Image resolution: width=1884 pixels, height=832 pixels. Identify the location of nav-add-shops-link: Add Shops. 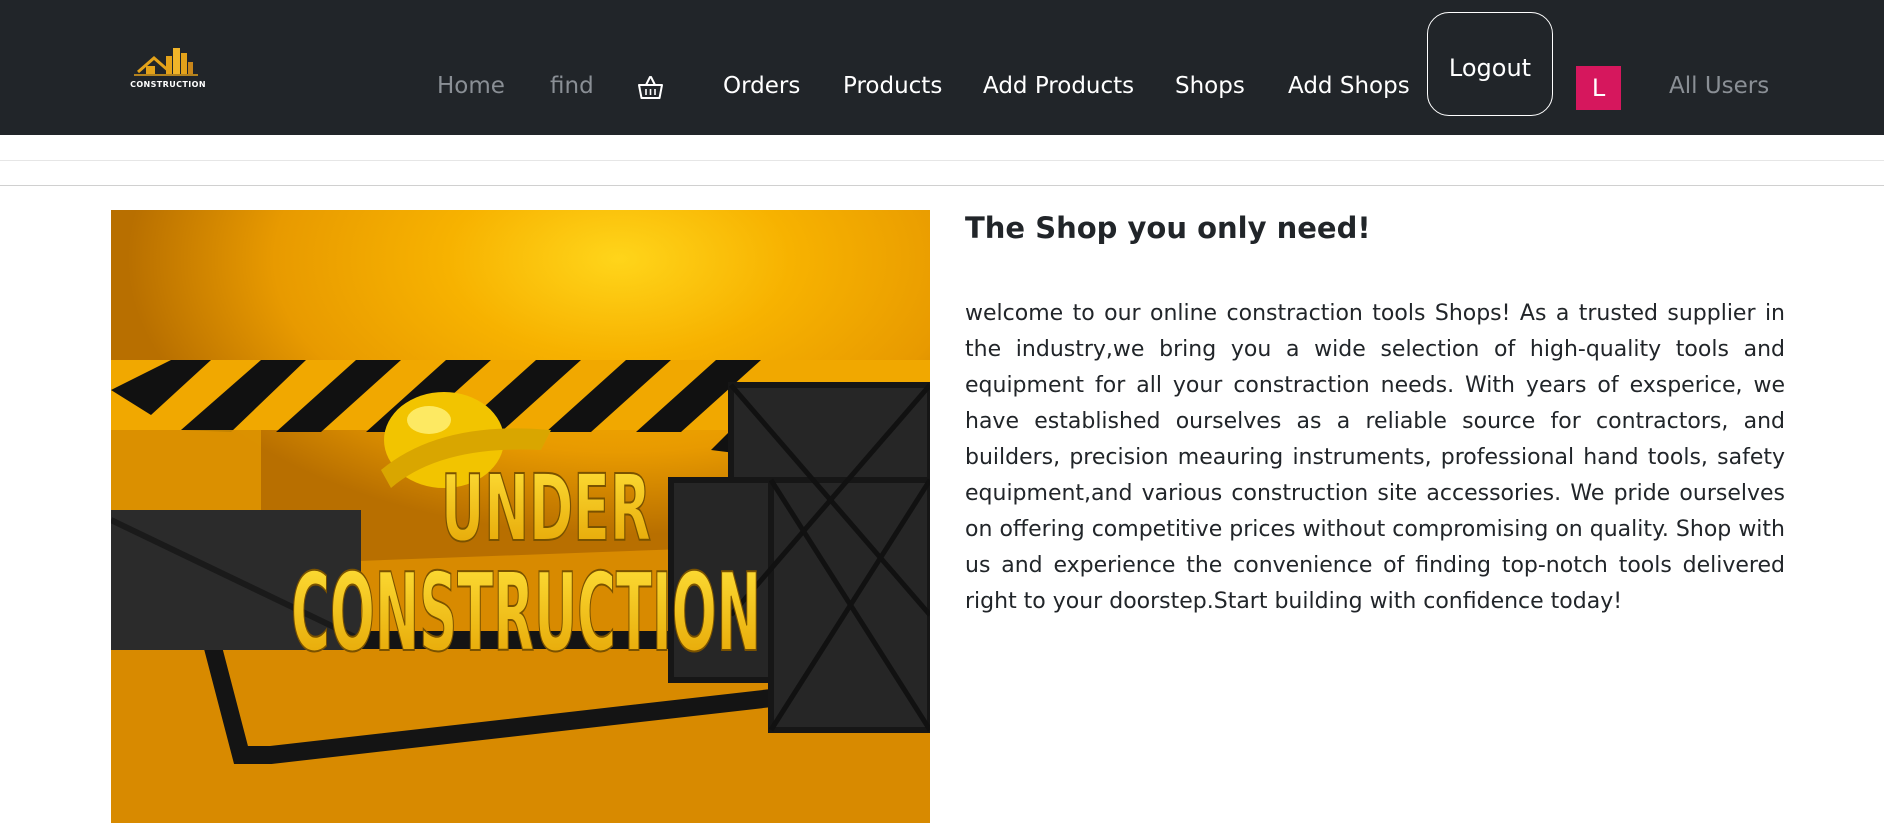
(1349, 86).